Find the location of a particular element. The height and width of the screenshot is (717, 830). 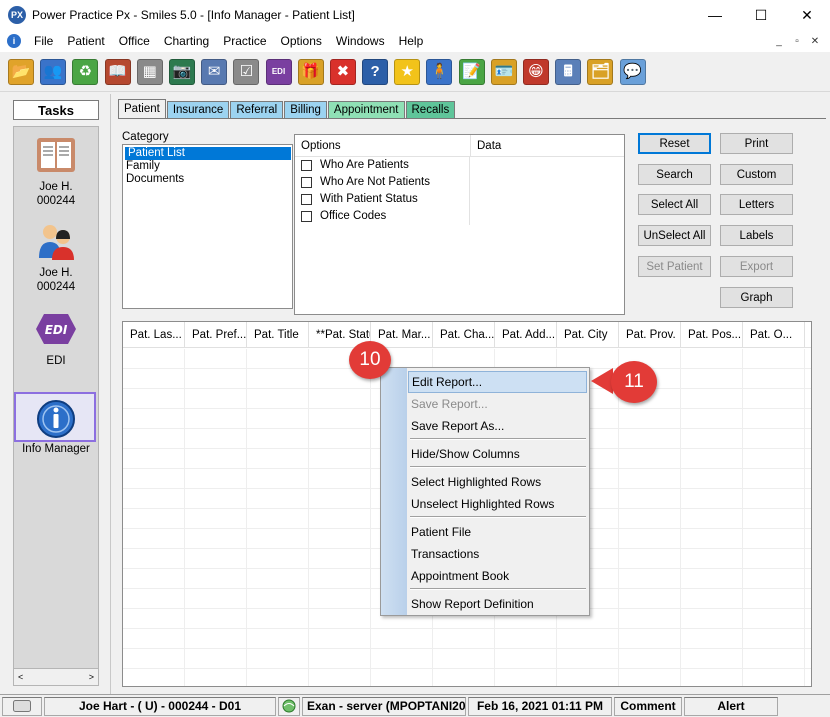

toolbar-button-smile-folder: 😁 is located at coordinates (536, 72).